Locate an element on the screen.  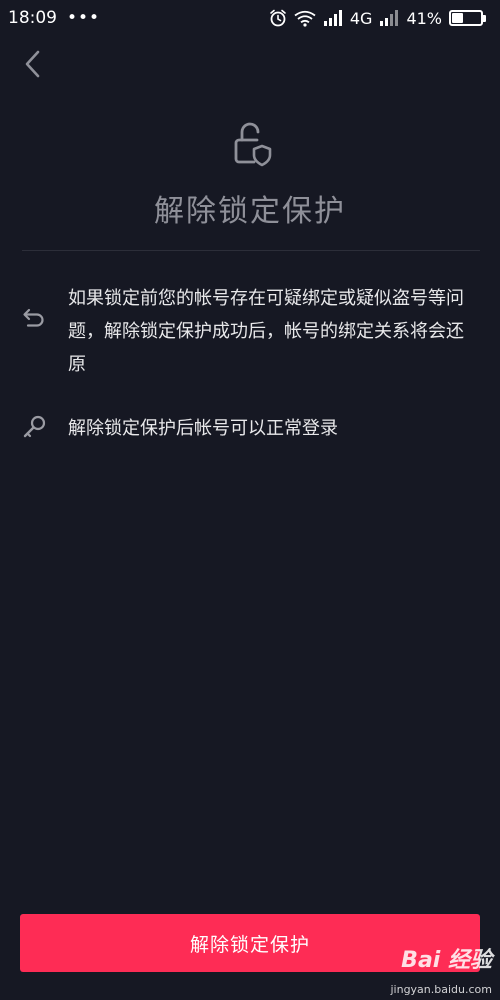
status-bar-right: 4G 41% is located at coordinates (377, 18).